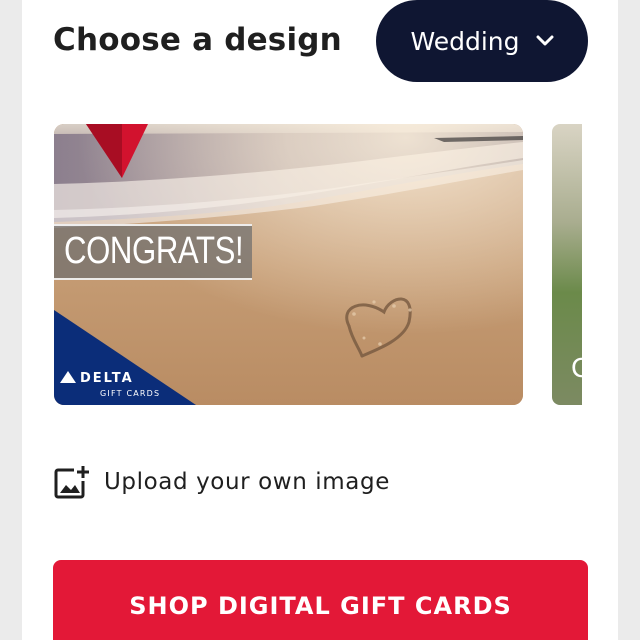  I want to click on upload-image-label: Upload your own image, so click(247, 482).